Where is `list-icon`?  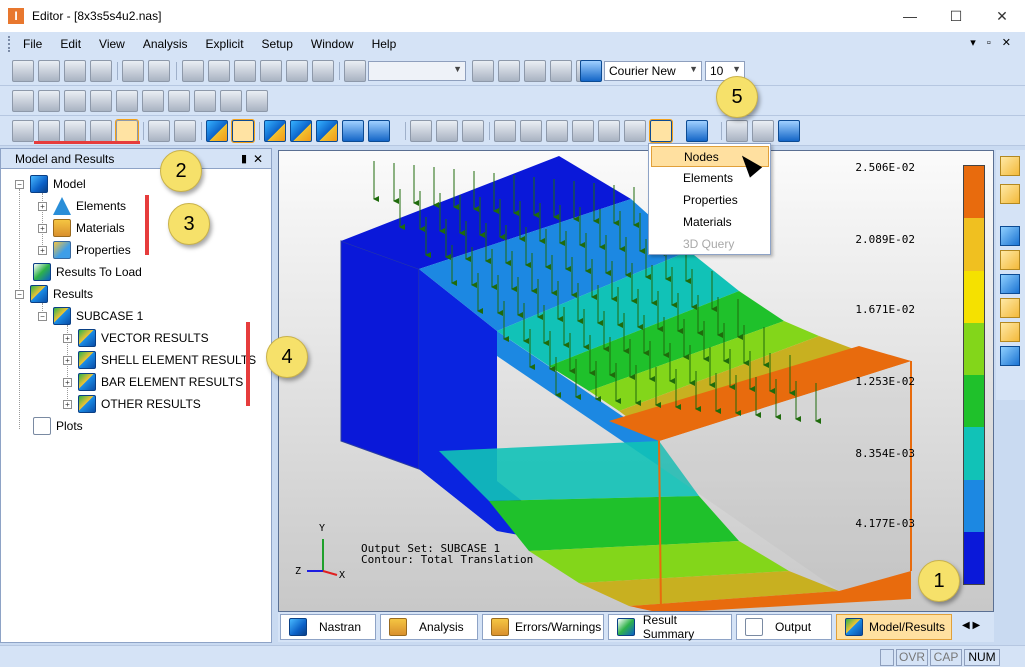 list-icon is located at coordinates (505, 131).